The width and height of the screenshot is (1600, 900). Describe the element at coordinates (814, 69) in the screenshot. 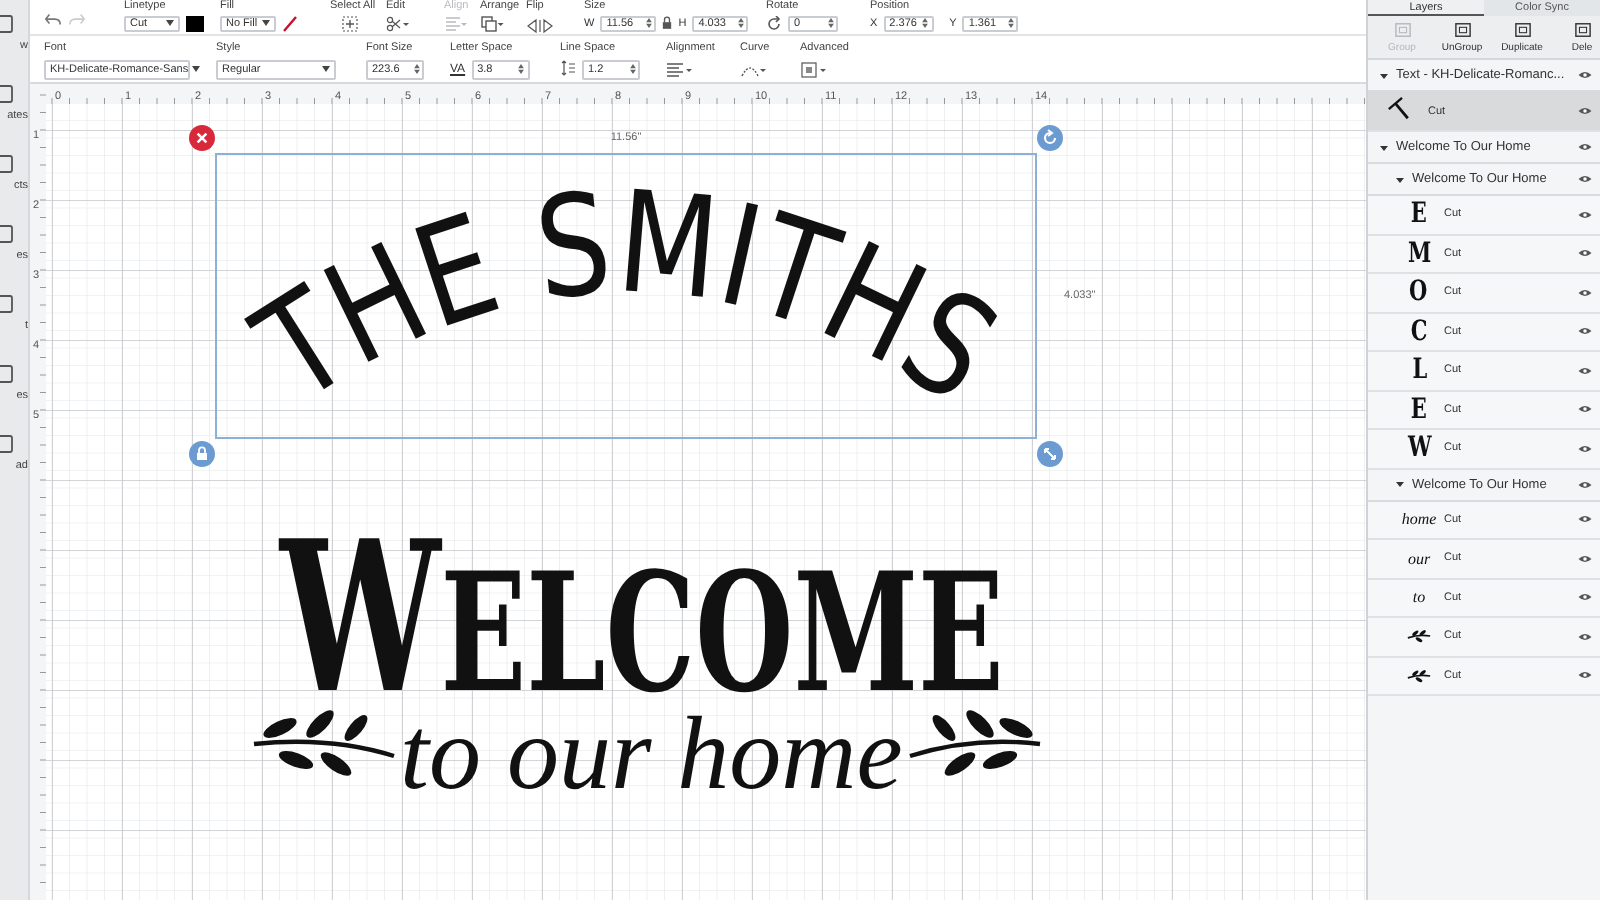

I see `advanced-icon` at that location.